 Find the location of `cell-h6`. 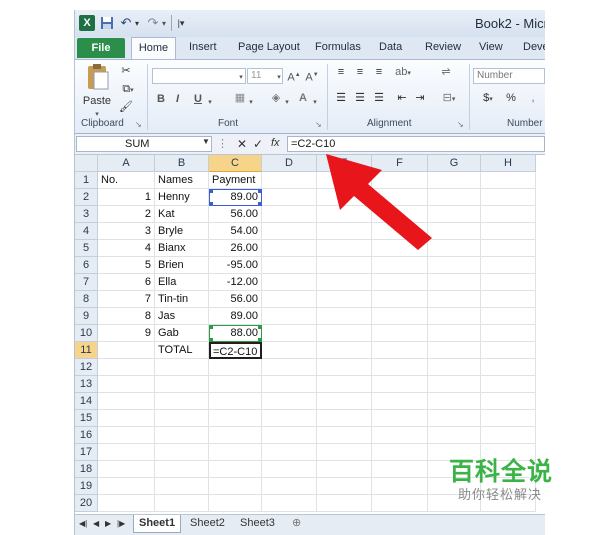

cell-h6 is located at coordinates (508, 265).